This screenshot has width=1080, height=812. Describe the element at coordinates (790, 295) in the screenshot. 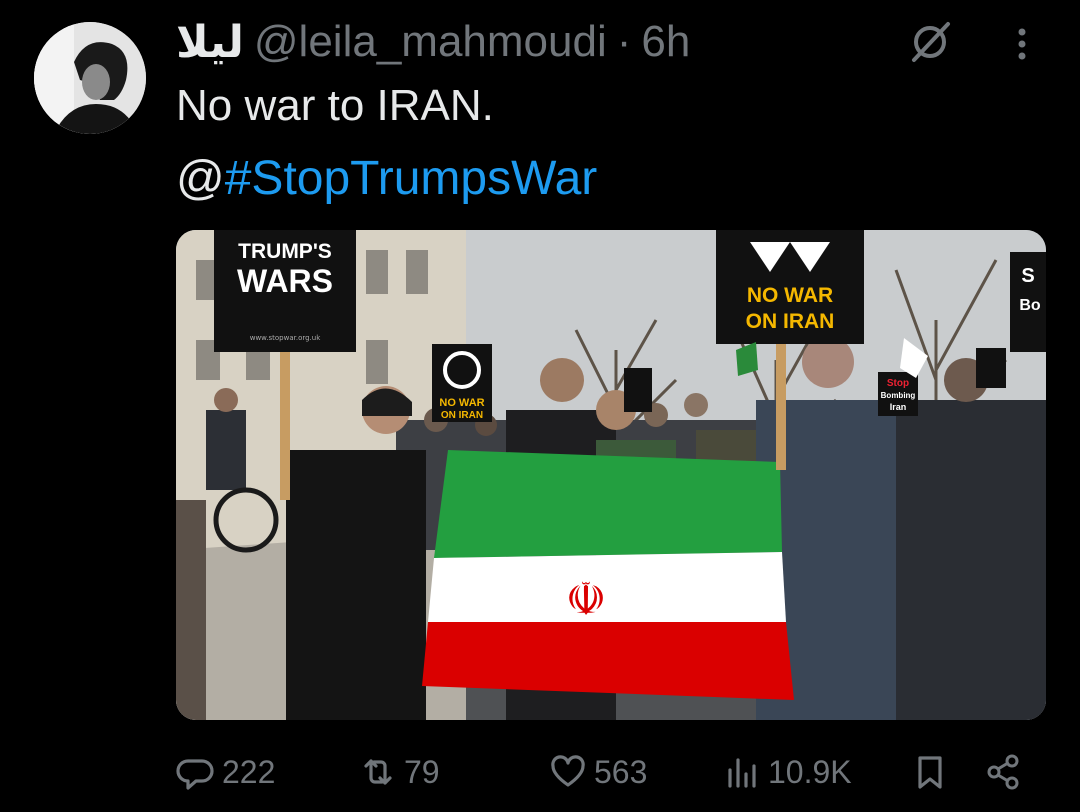

I see `sign-right-line1: NO WAR` at that location.